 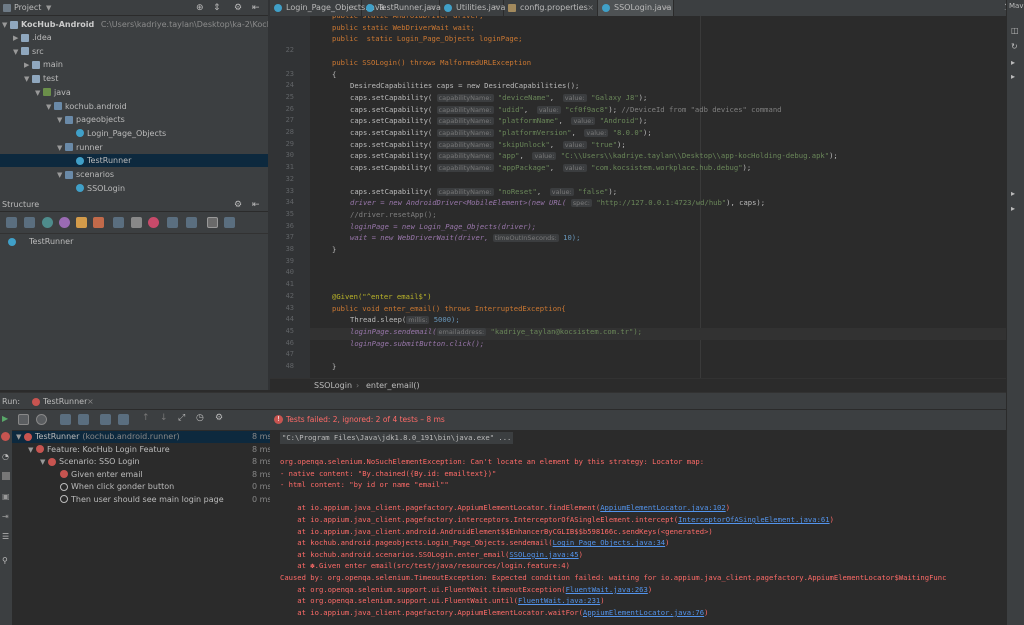 What do you see at coordinates (138, 500) in the screenshot?
I see `test-tree-item: Then user should see main login page` at bounding box center [138, 500].